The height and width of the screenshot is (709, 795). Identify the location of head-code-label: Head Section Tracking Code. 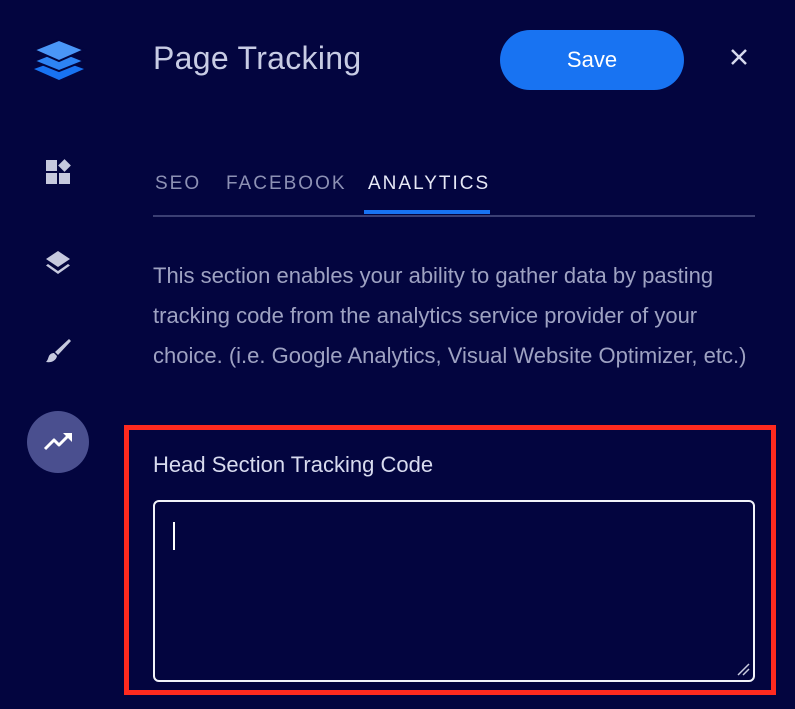
(293, 464).